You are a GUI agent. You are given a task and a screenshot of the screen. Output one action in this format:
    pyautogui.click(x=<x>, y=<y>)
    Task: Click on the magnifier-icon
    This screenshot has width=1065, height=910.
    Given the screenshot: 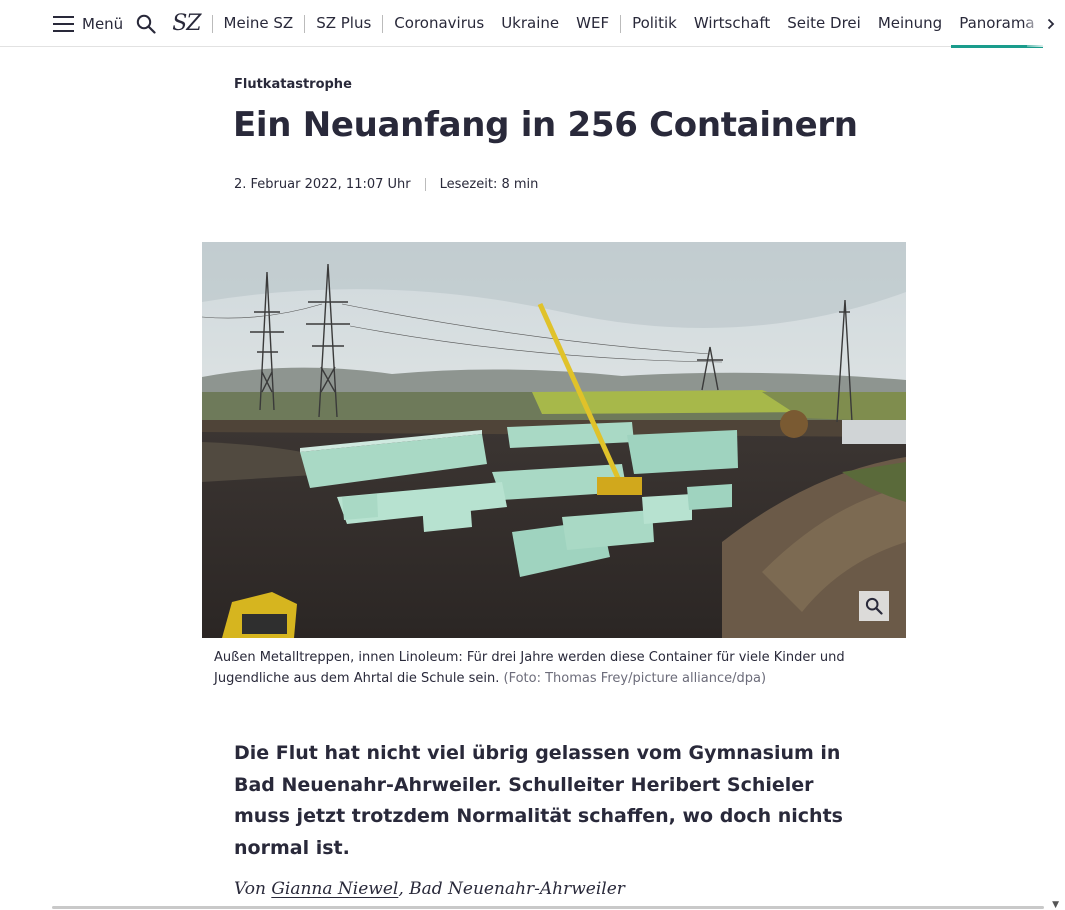 What is the action you would take?
    pyautogui.click(x=874, y=606)
    